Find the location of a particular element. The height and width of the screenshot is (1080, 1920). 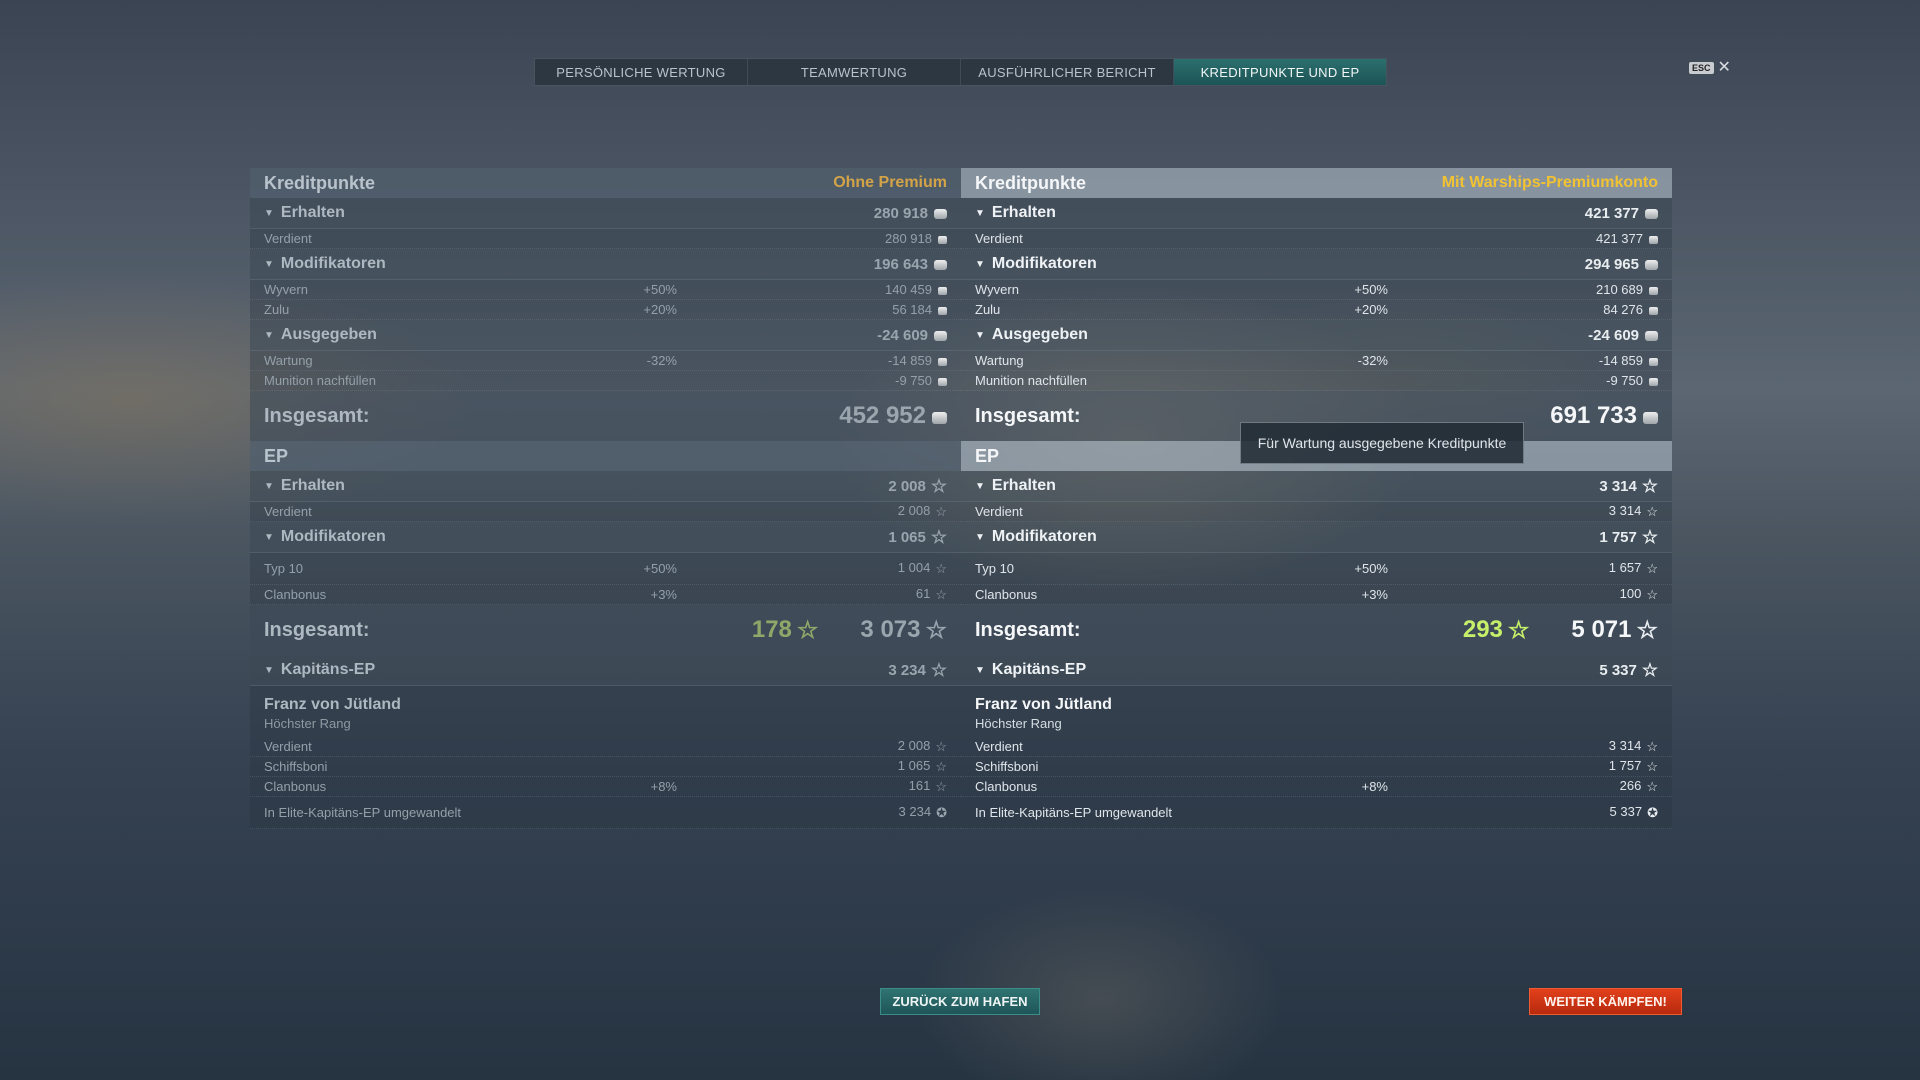

tab-personal-score: PERSÖNLICHE WERTUNG is located at coordinates (641, 72).